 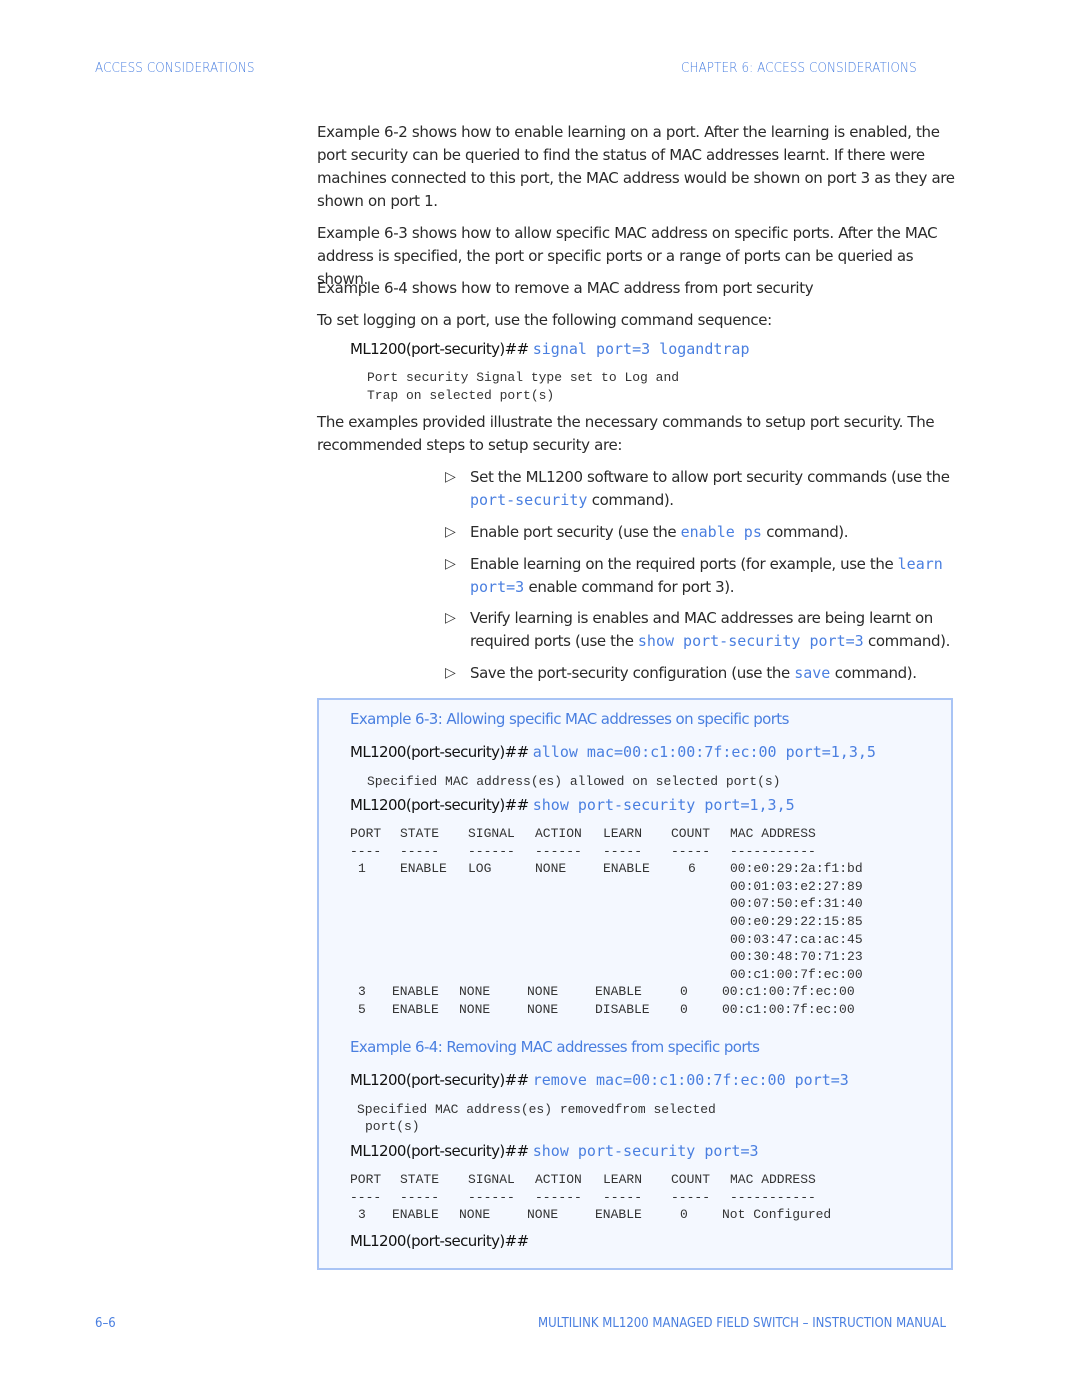 I want to click on table-cell-mac: 00:30:48:70:71:23, so click(x=796, y=957).